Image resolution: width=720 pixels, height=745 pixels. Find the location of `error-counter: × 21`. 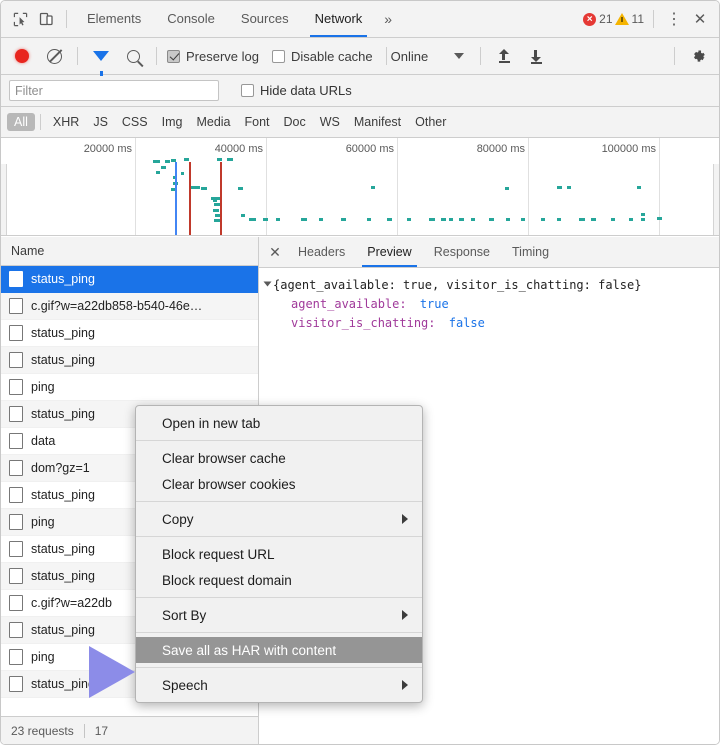

error-counter: × 21 is located at coordinates (598, 19).